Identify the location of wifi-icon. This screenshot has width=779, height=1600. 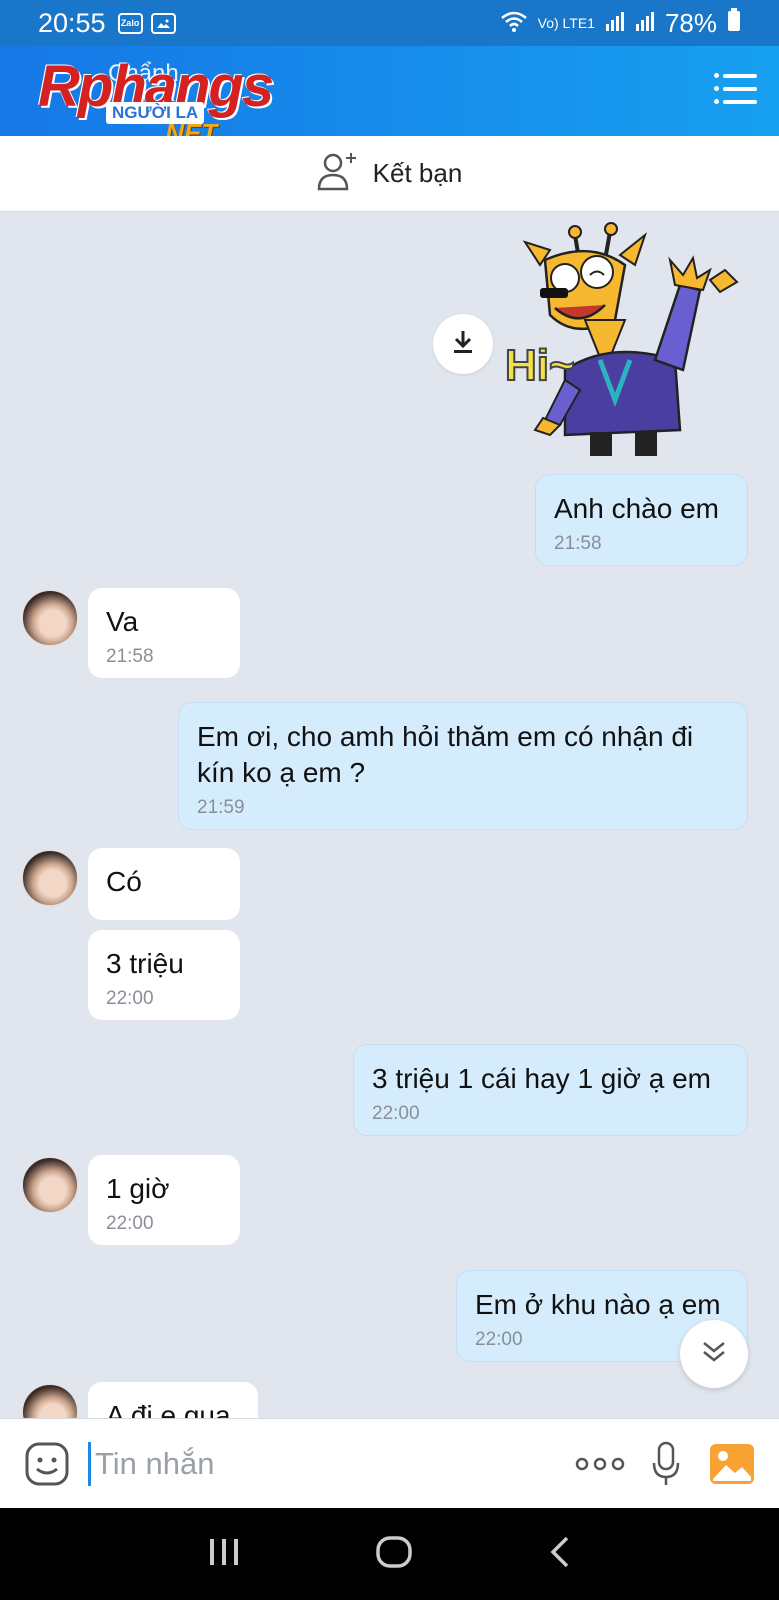
(514, 23).